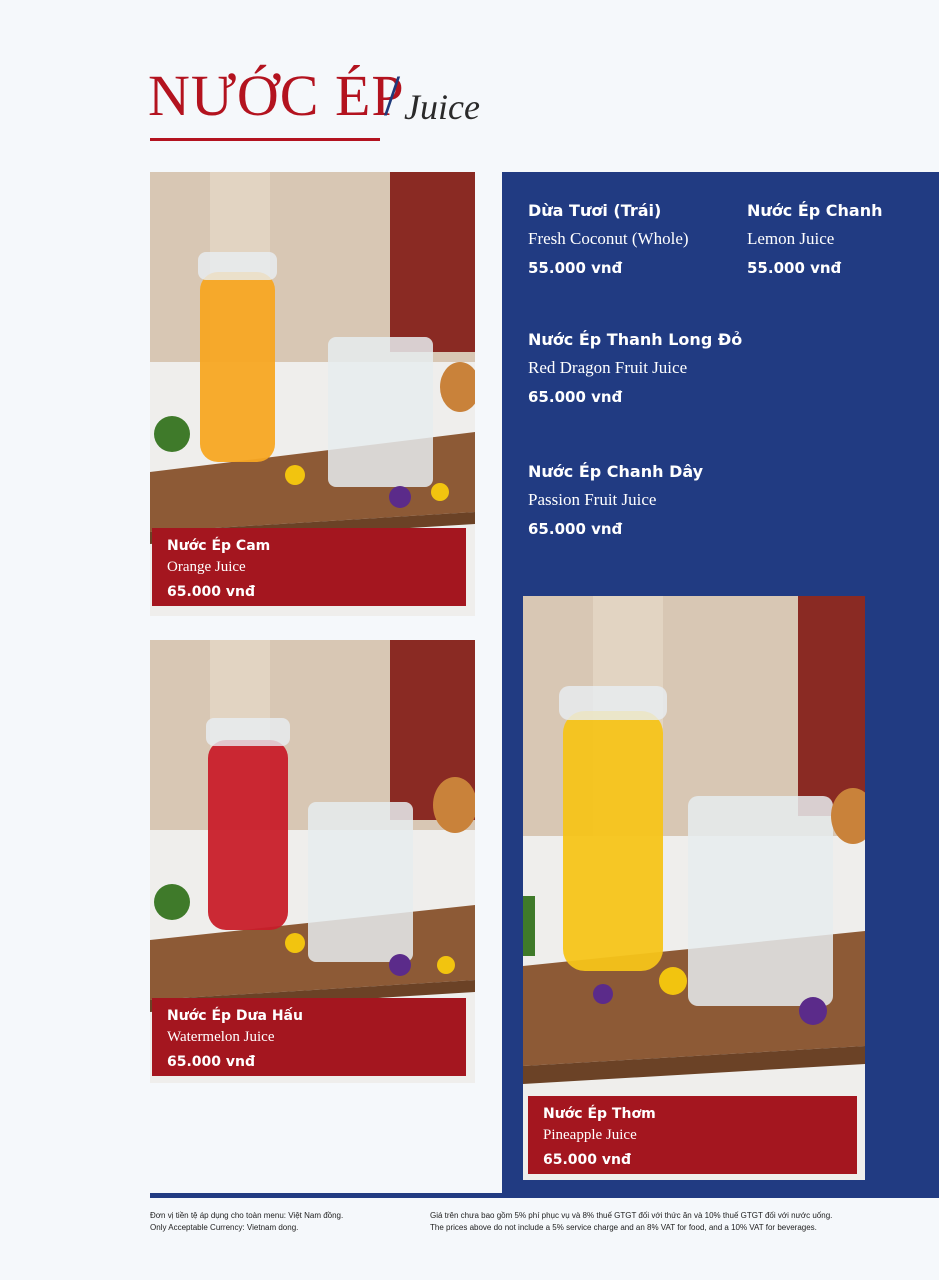  What do you see at coordinates (309, 567) in the screenshot?
I see `orange-juice-label: Nước Ép Cam Orange Juice 65.000 vnđ` at bounding box center [309, 567].